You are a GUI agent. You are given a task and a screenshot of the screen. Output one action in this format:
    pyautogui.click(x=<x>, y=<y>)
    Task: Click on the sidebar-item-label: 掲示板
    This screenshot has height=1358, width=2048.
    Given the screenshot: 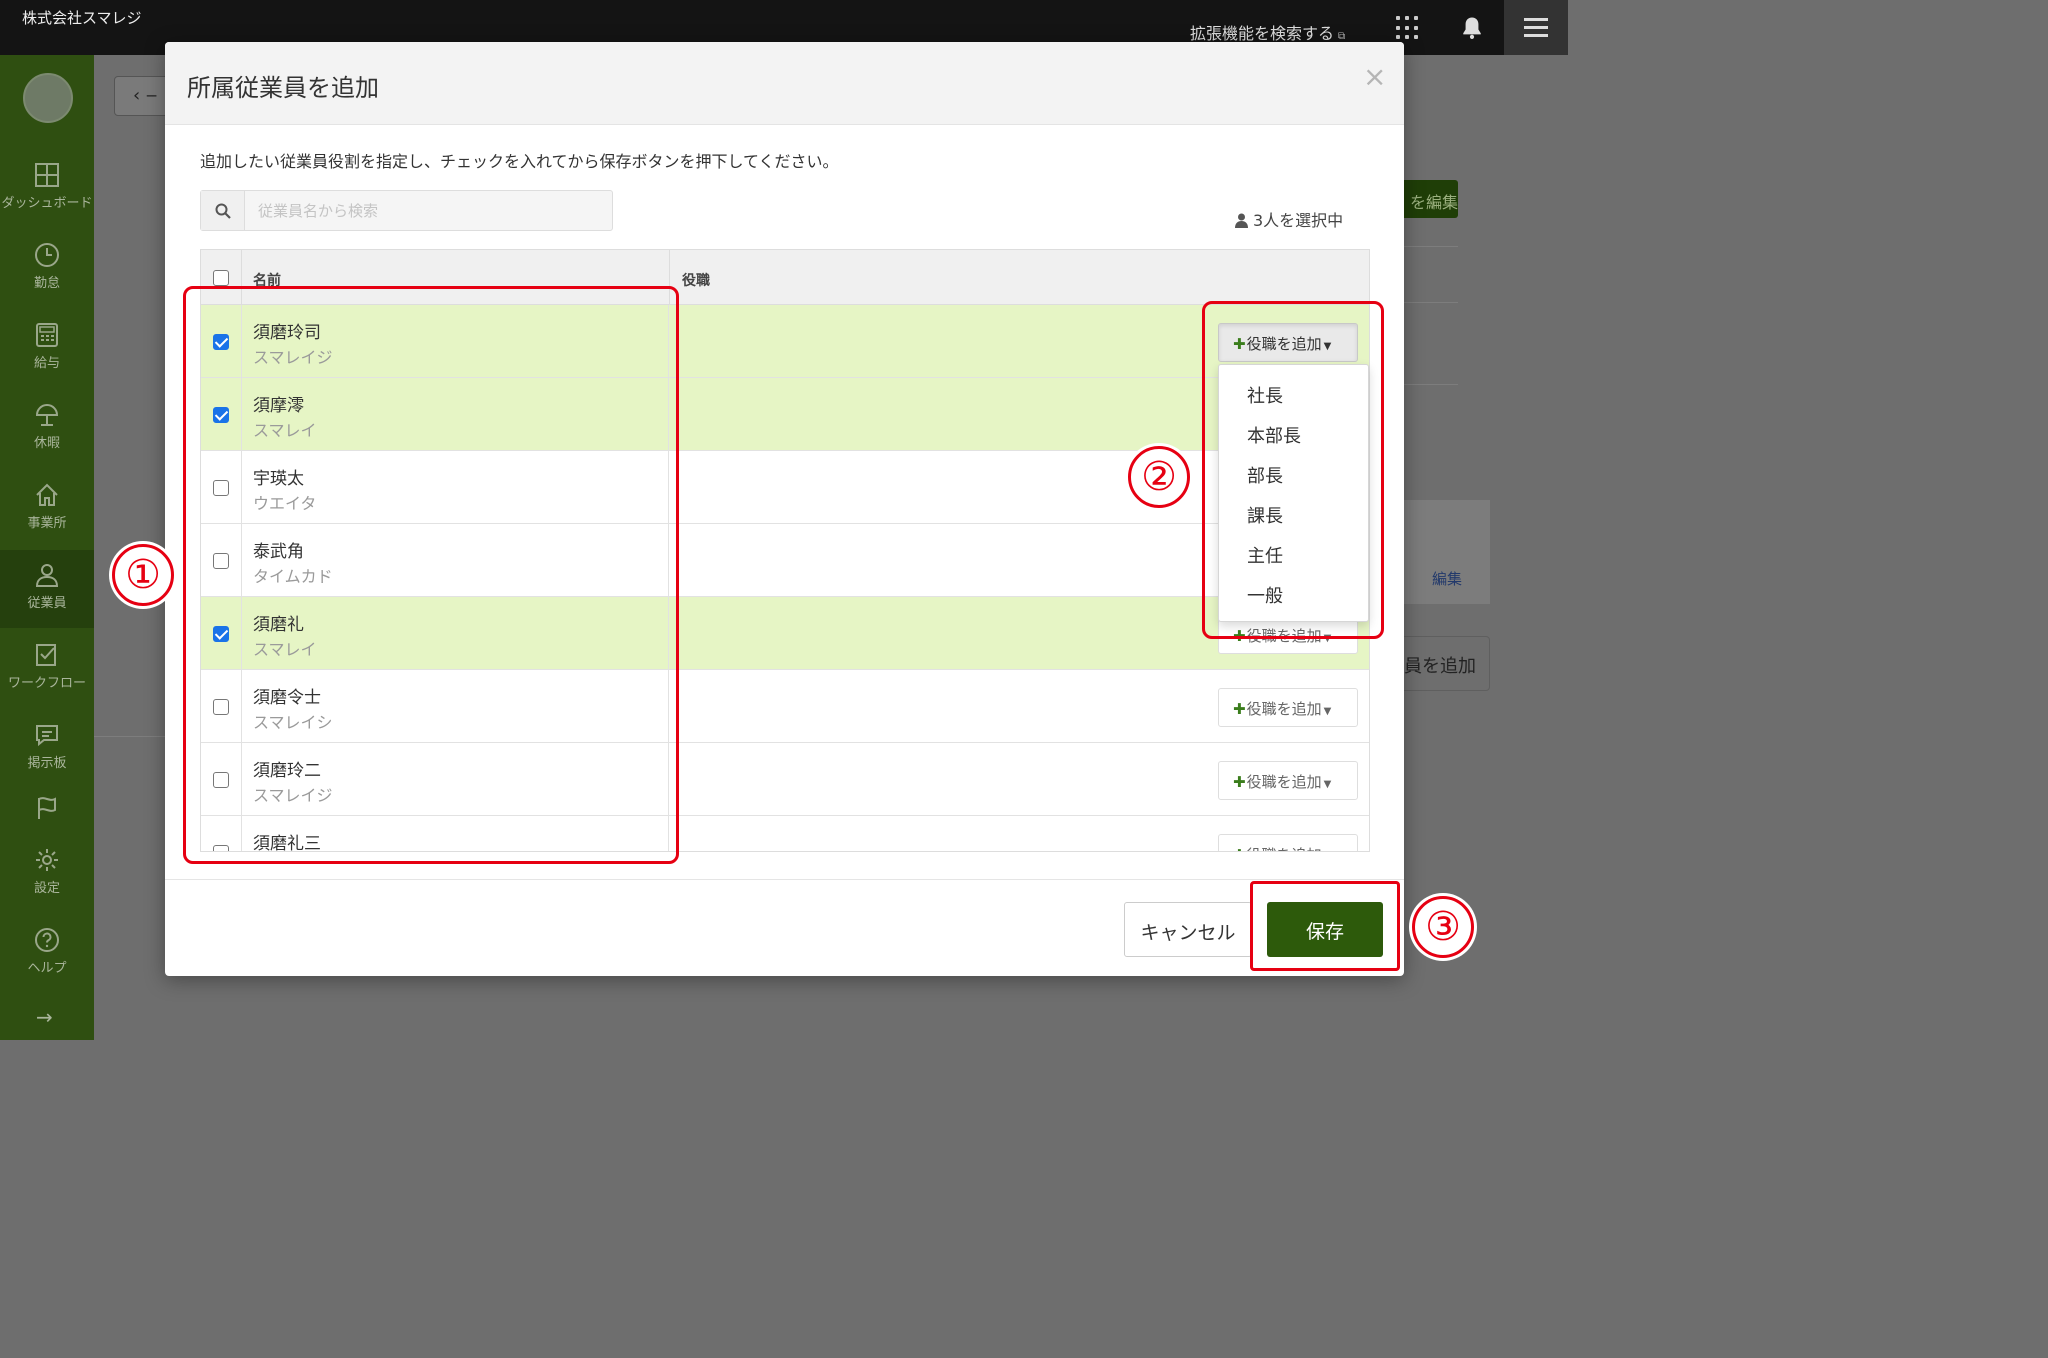 What is the action you would take?
    pyautogui.click(x=47, y=763)
    